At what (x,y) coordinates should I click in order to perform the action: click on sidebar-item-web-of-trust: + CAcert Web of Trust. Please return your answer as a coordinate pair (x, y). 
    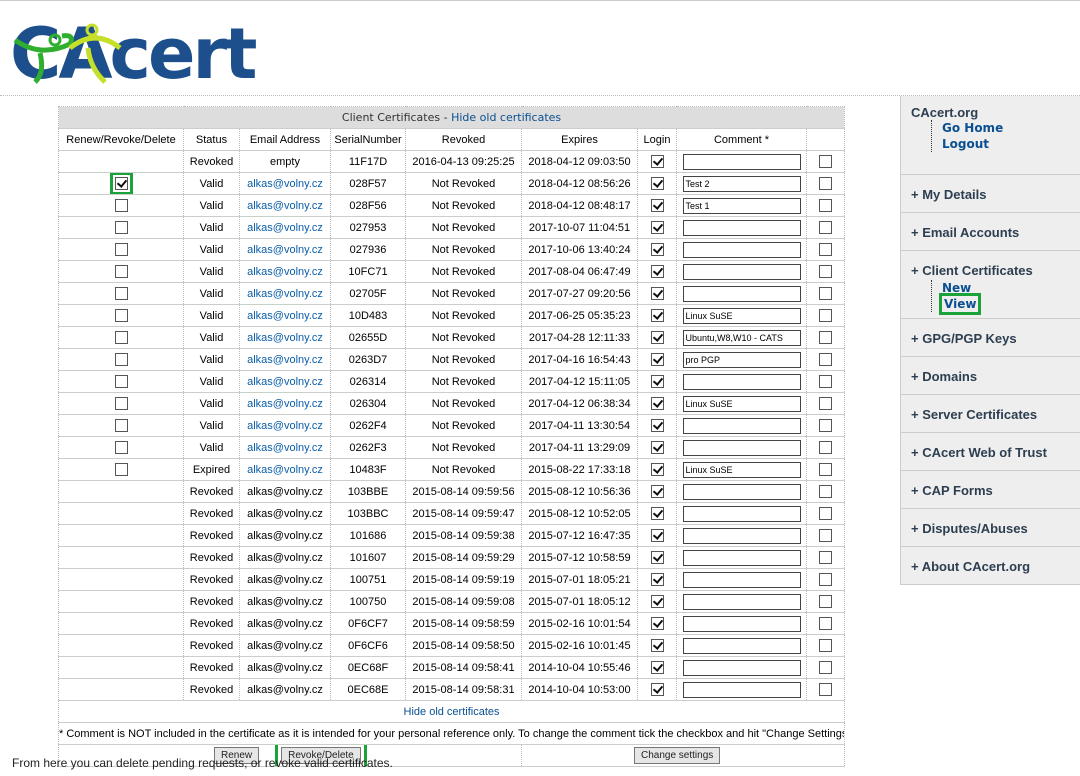
    Looking at the image, I should click on (990, 452).